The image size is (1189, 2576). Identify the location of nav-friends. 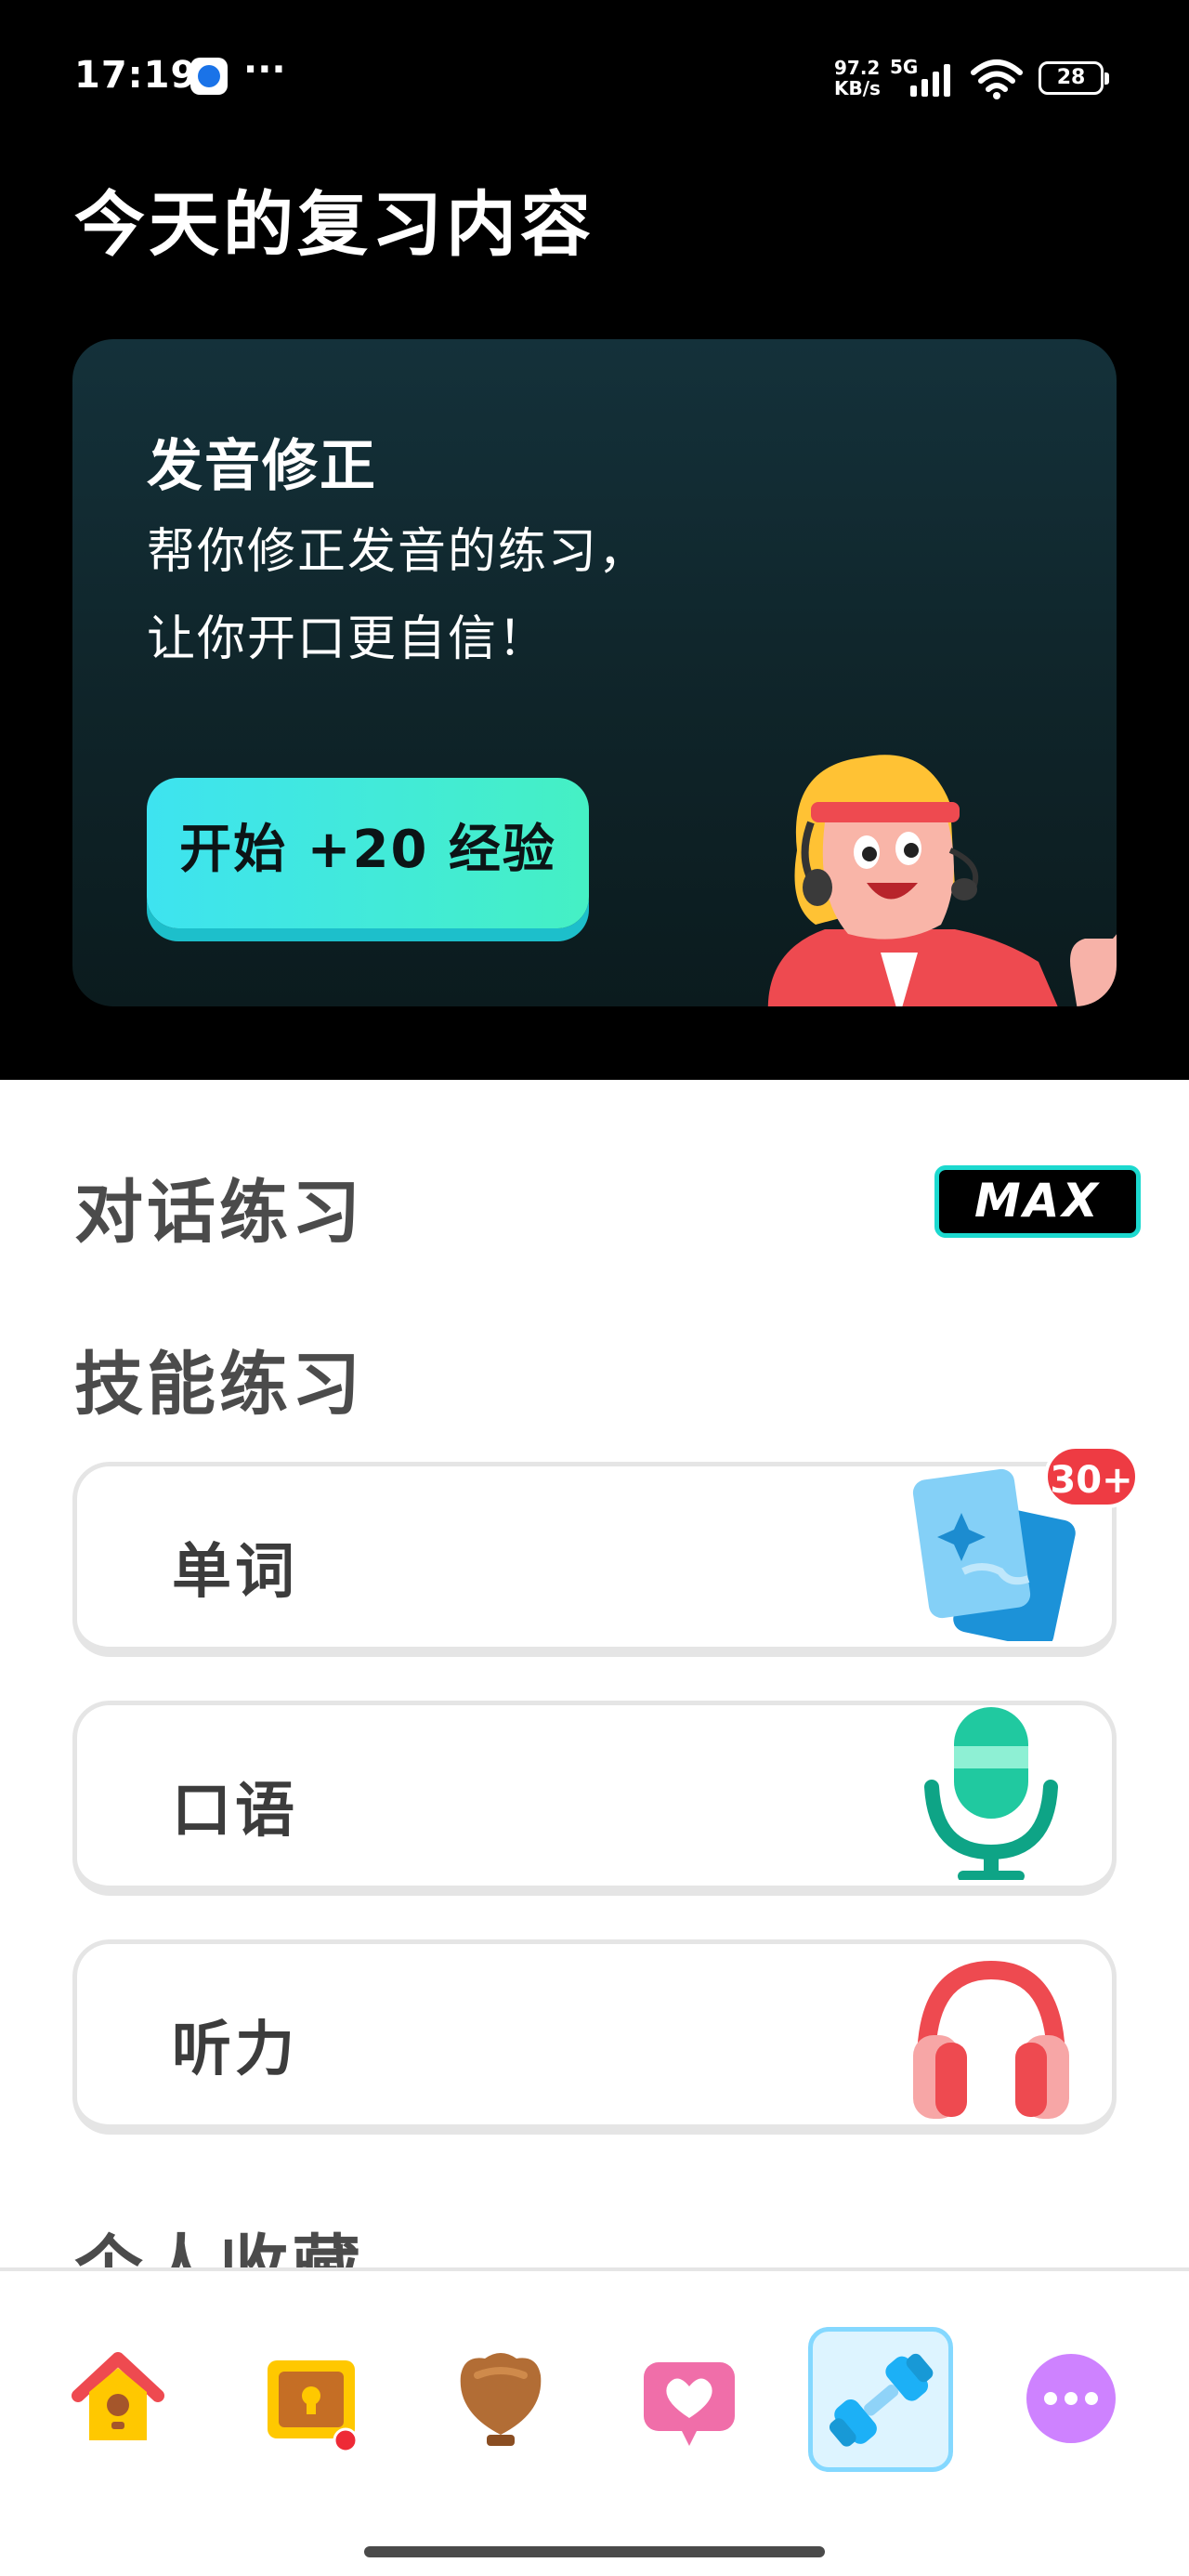
(690, 2398).